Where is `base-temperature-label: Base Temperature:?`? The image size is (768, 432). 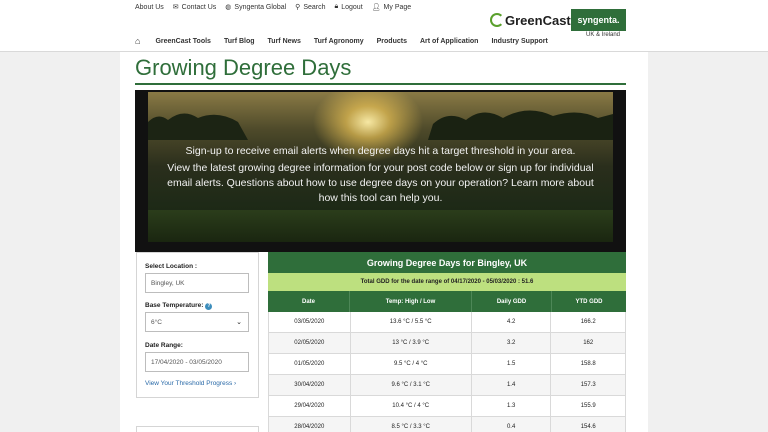
base-temperature-label: Base Temperature:? is located at coordinates (179, 306).